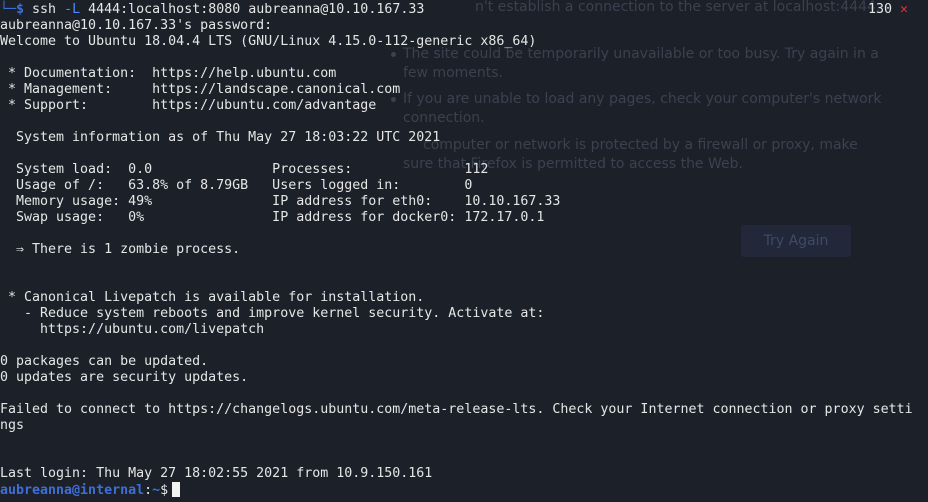 The width and height of the screenshot is (928, 502). Describe the element at coordinates (12, 425) in the screenshot. I see `output-line: ngs` at that location.